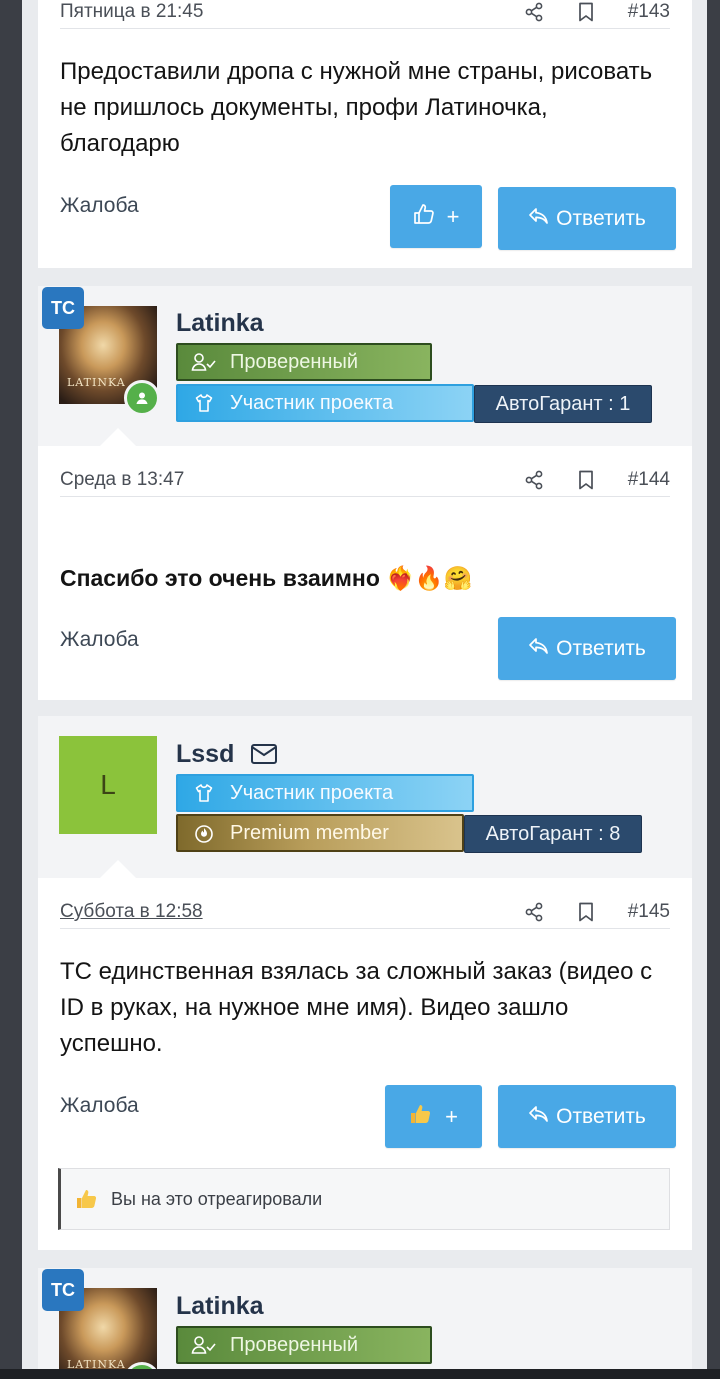 This screenshot has width=720, height=1379. Describe the element at coordinates (429, 578) in the screenshot. I see `emoji-reactions: ❤️‍🔥🔥🤗` at that location.